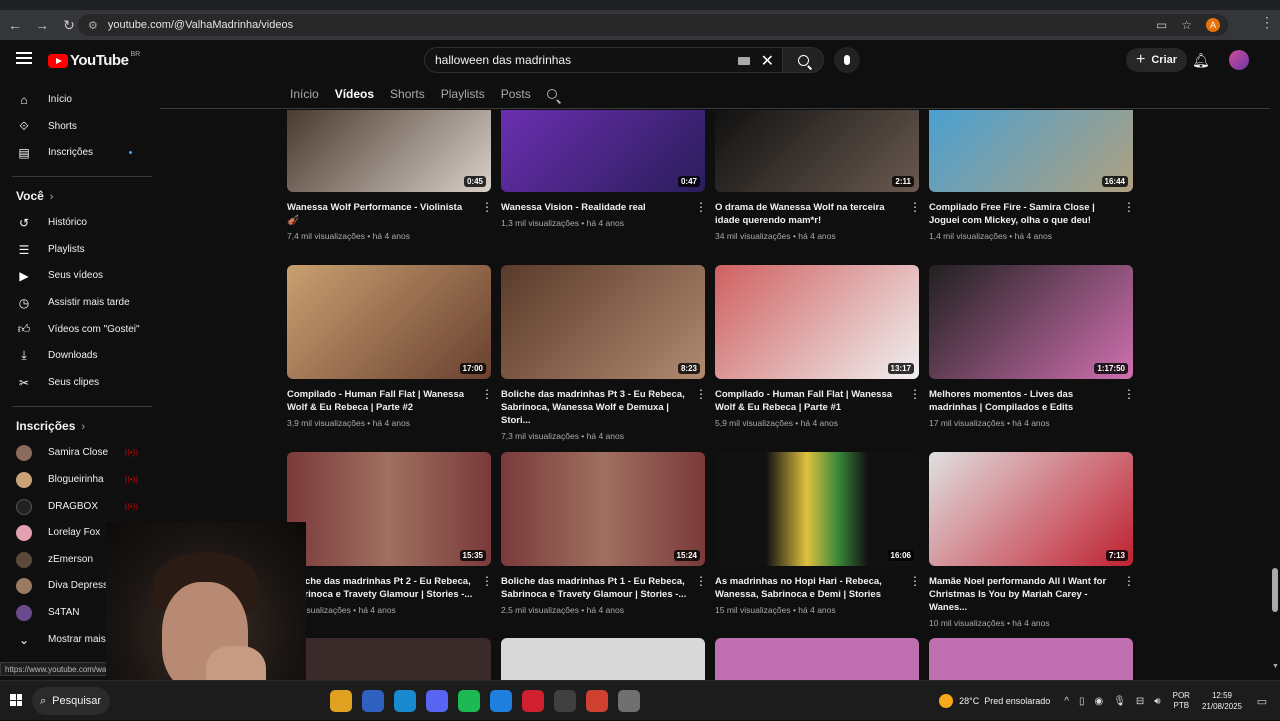  What do you see at coordinates (76, 355) in the screenshot?
I see `sidebar-item-downloads: ⤓ Downloads` at bounding box center [76, 355].